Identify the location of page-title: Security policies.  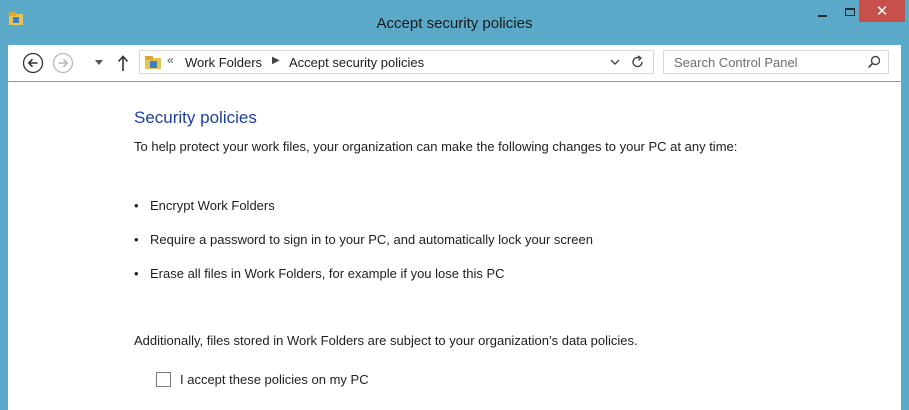
(195, 117).